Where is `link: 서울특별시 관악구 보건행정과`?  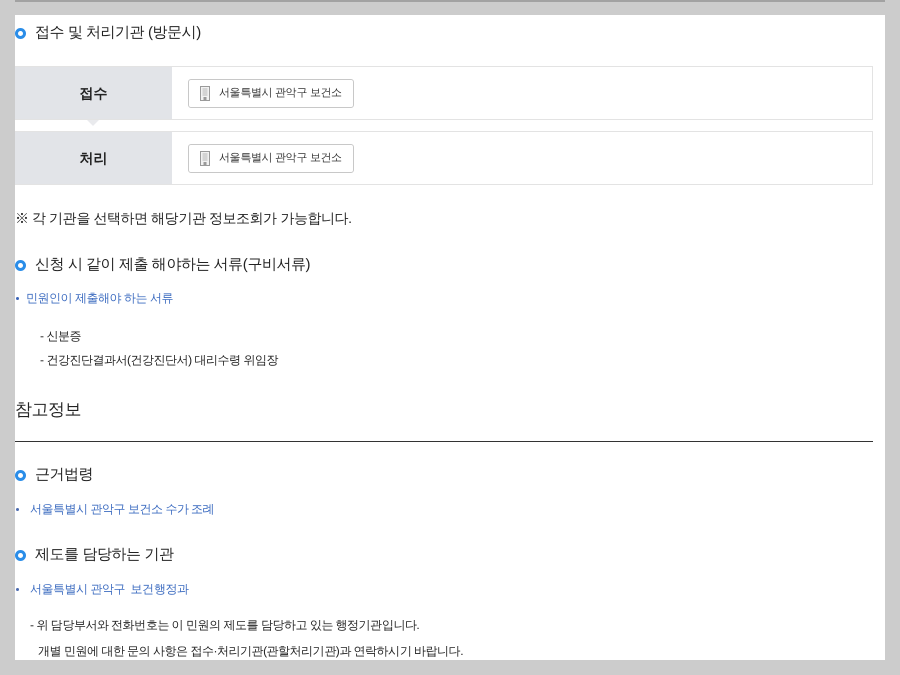
link: 서울특별시 관악구 보건행정과 is located at coordinates (109, 589).